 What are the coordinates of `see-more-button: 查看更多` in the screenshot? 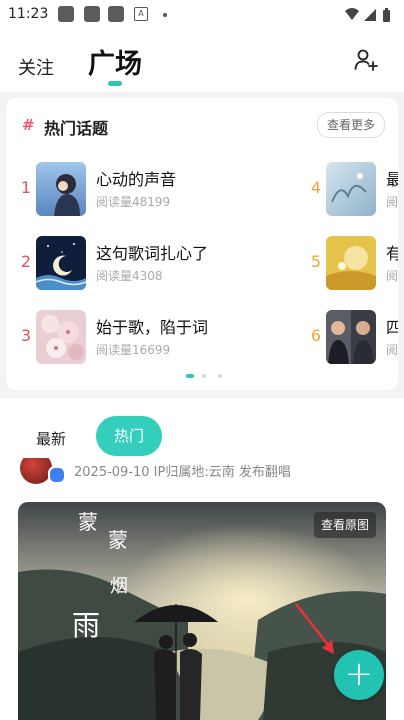 It's located at (351, 125).